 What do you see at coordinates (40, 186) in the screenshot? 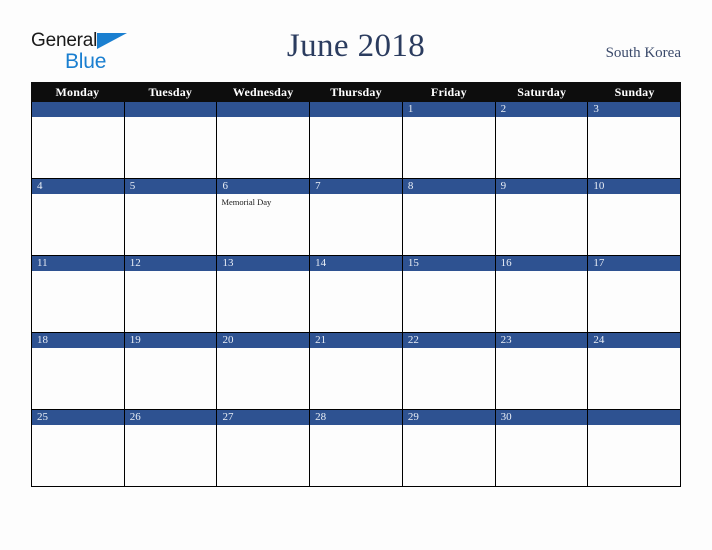
I see `day-number: 4` at bounding box center [40, 186].